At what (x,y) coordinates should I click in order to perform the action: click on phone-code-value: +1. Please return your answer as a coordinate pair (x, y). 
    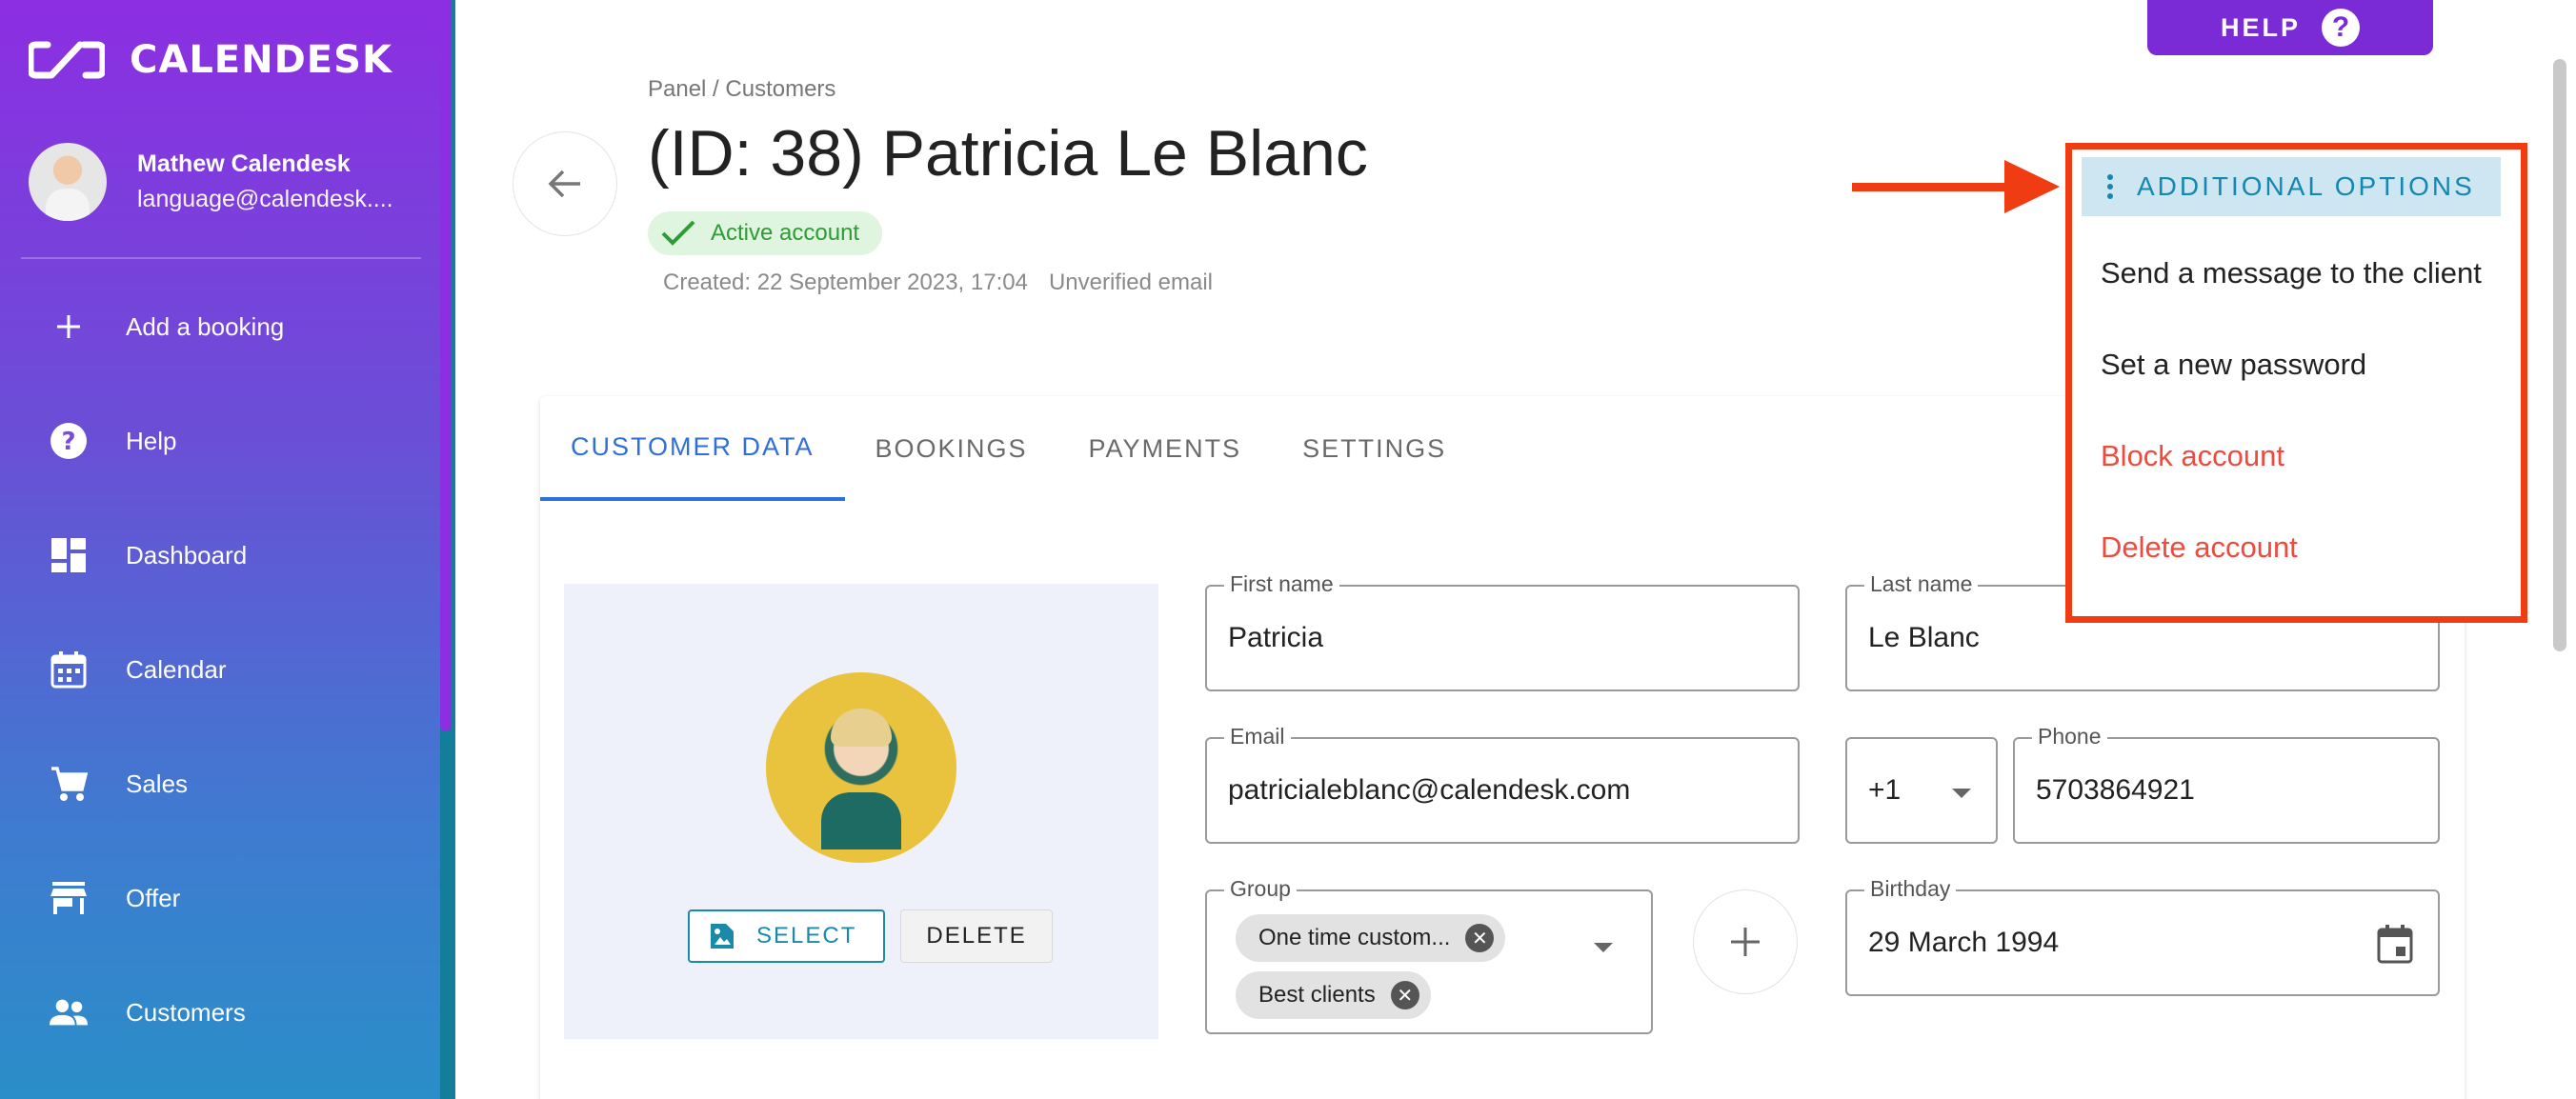
    Looking at the image, I should click on (1885, 790).